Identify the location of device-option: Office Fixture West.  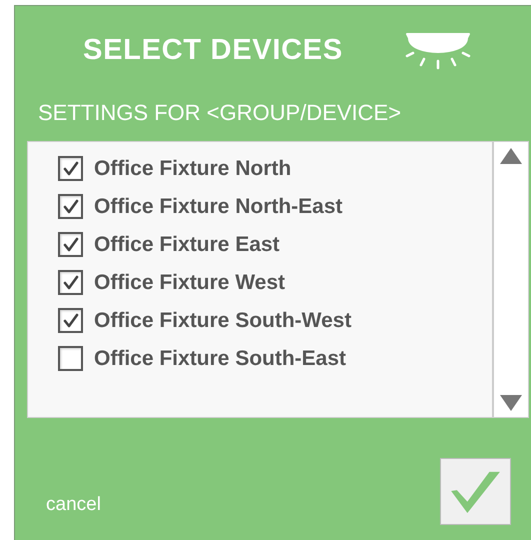
(171, 282).